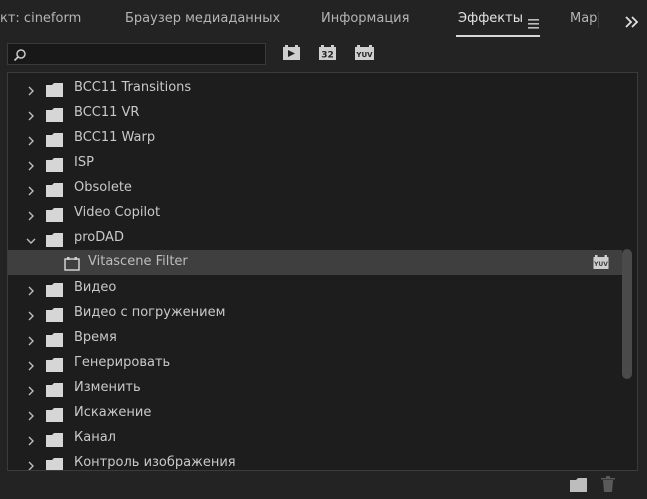 This screenshot has width=647, height=499. What do you see at coordinates (136, 54) in the screenshot?
I see `effects-search-input` at bounding box center [136, 54].